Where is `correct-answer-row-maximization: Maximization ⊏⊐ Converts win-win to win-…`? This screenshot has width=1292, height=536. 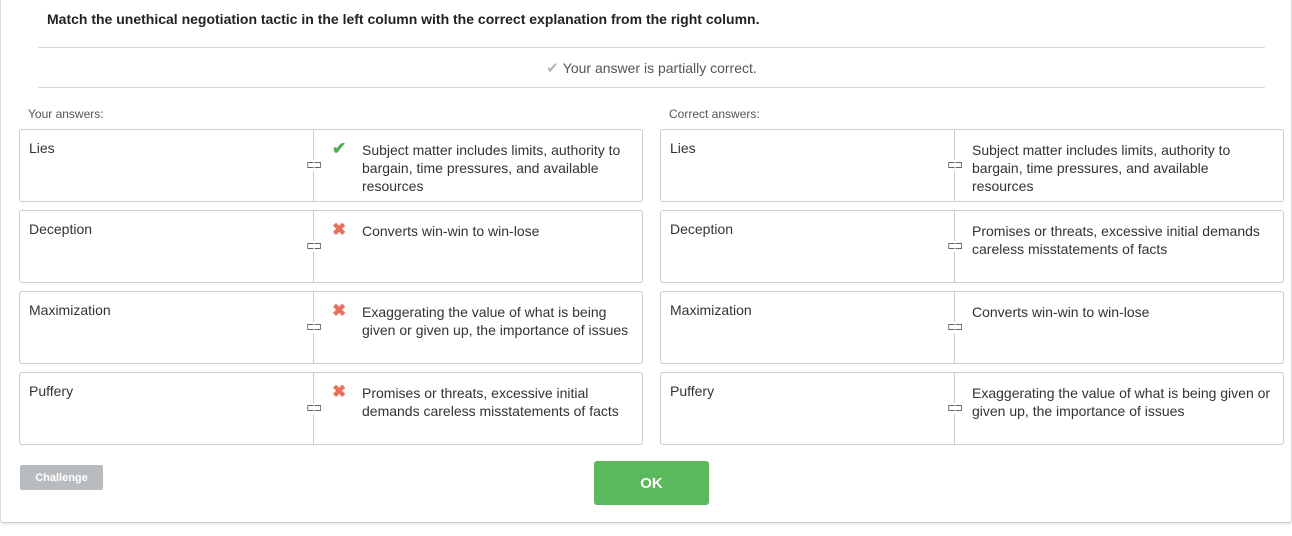 correct-answer-row-maximization: Maximization ⊏⊐ Converts win-win to win-… is located at coordinates (972, 327).